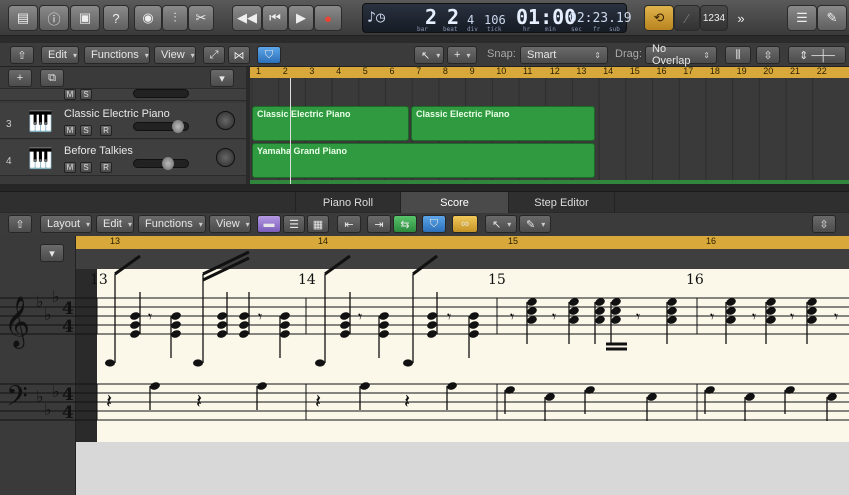 The image size is (849, 495). What do you see at coordinates (123, 78) in the screenshot?
I see `track-list-header: + ⧉ ▾` at bounding box center [123, 78].